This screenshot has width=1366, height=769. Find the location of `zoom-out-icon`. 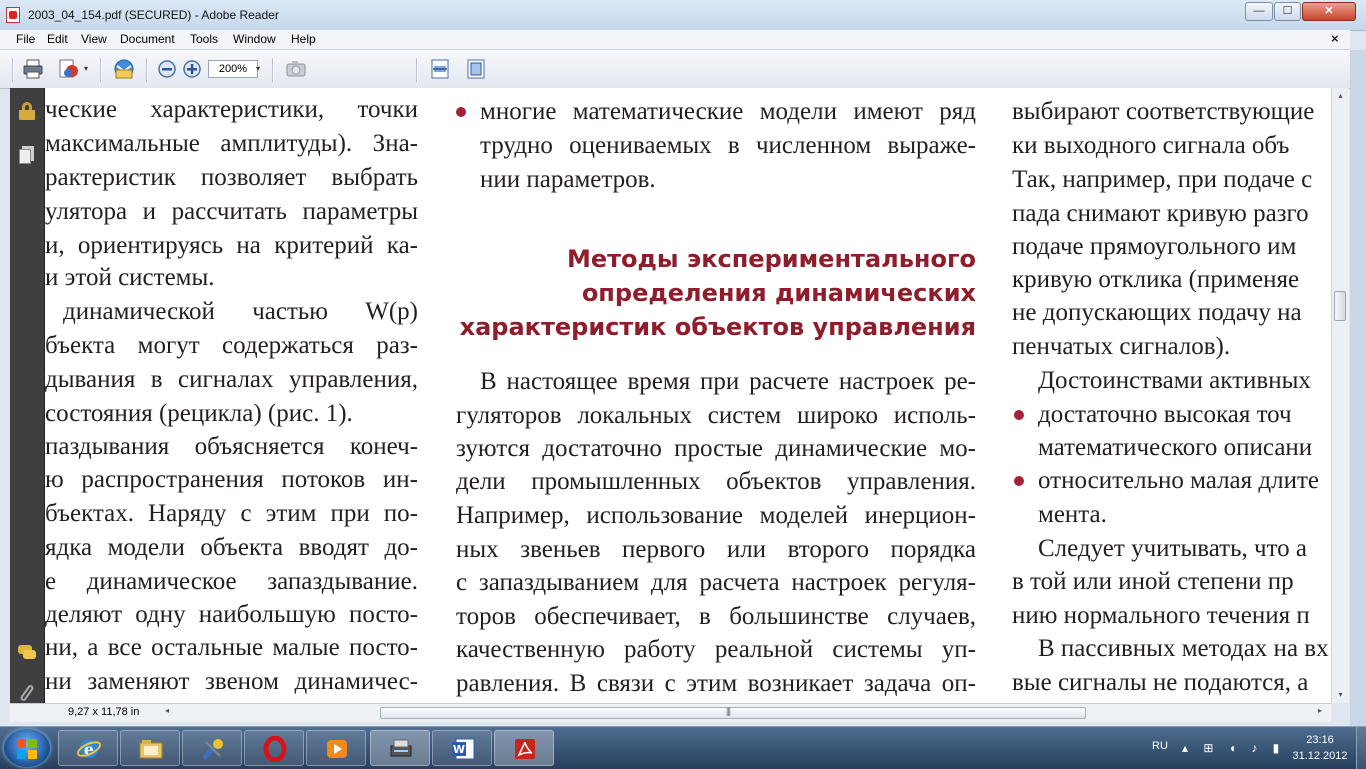

zoom-out-icon is located at coordinates (167, 69).